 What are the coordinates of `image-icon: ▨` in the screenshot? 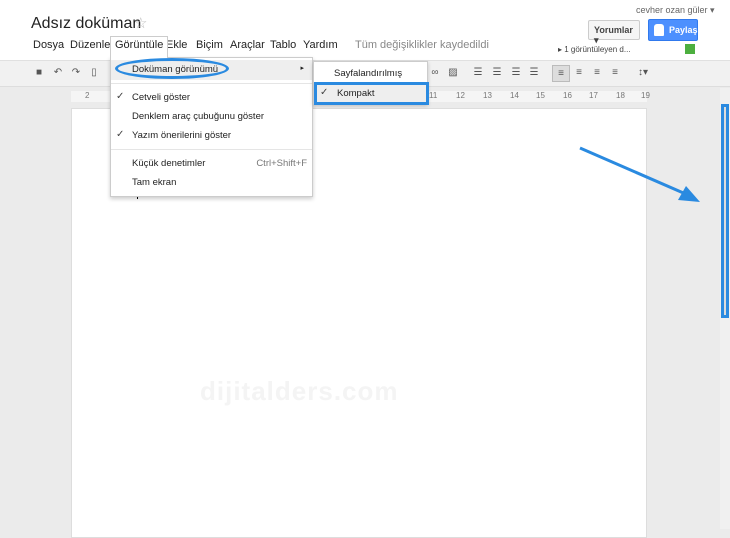 It's located at (453, 73).